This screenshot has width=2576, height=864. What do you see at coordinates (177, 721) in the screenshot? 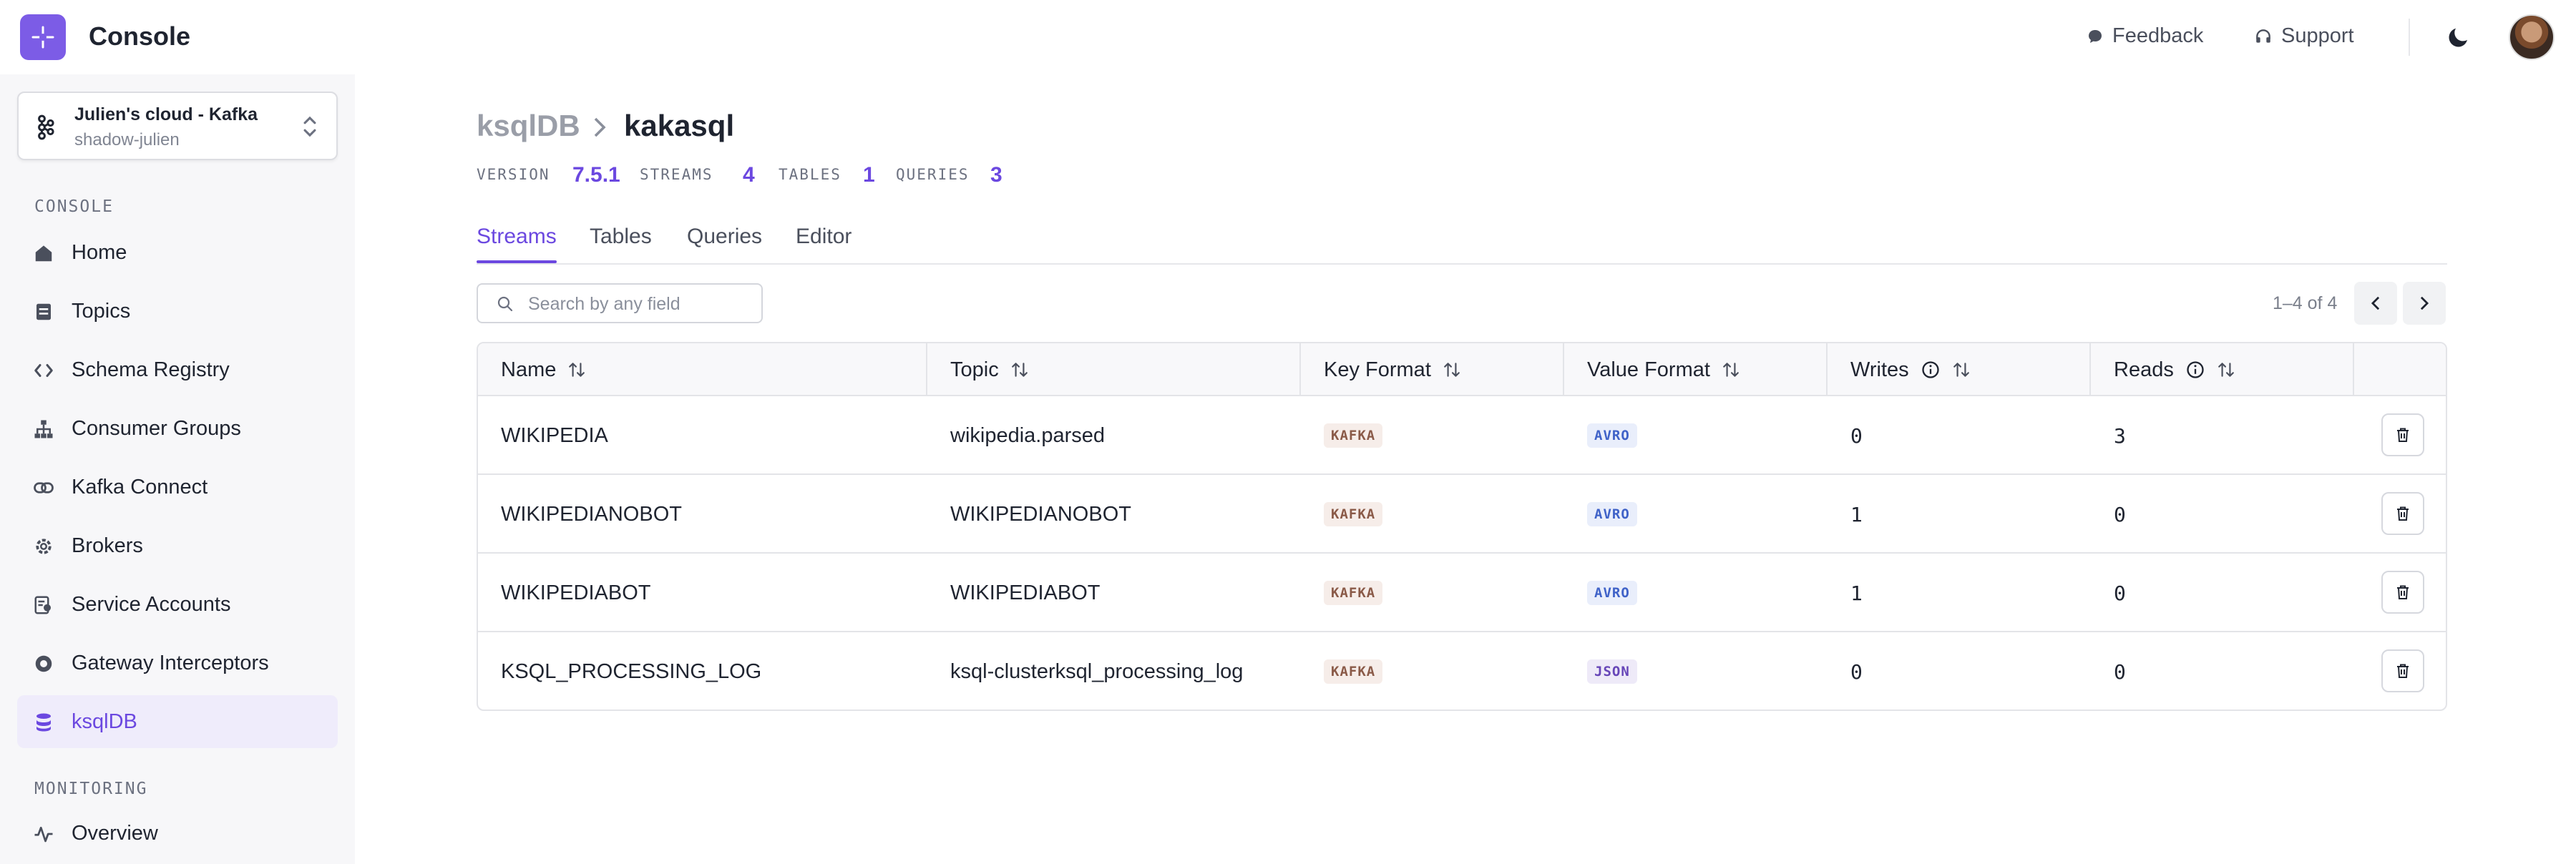
I see `sidebar-item-ksqldb: ksqlDB` at bounding box center [177, 721].